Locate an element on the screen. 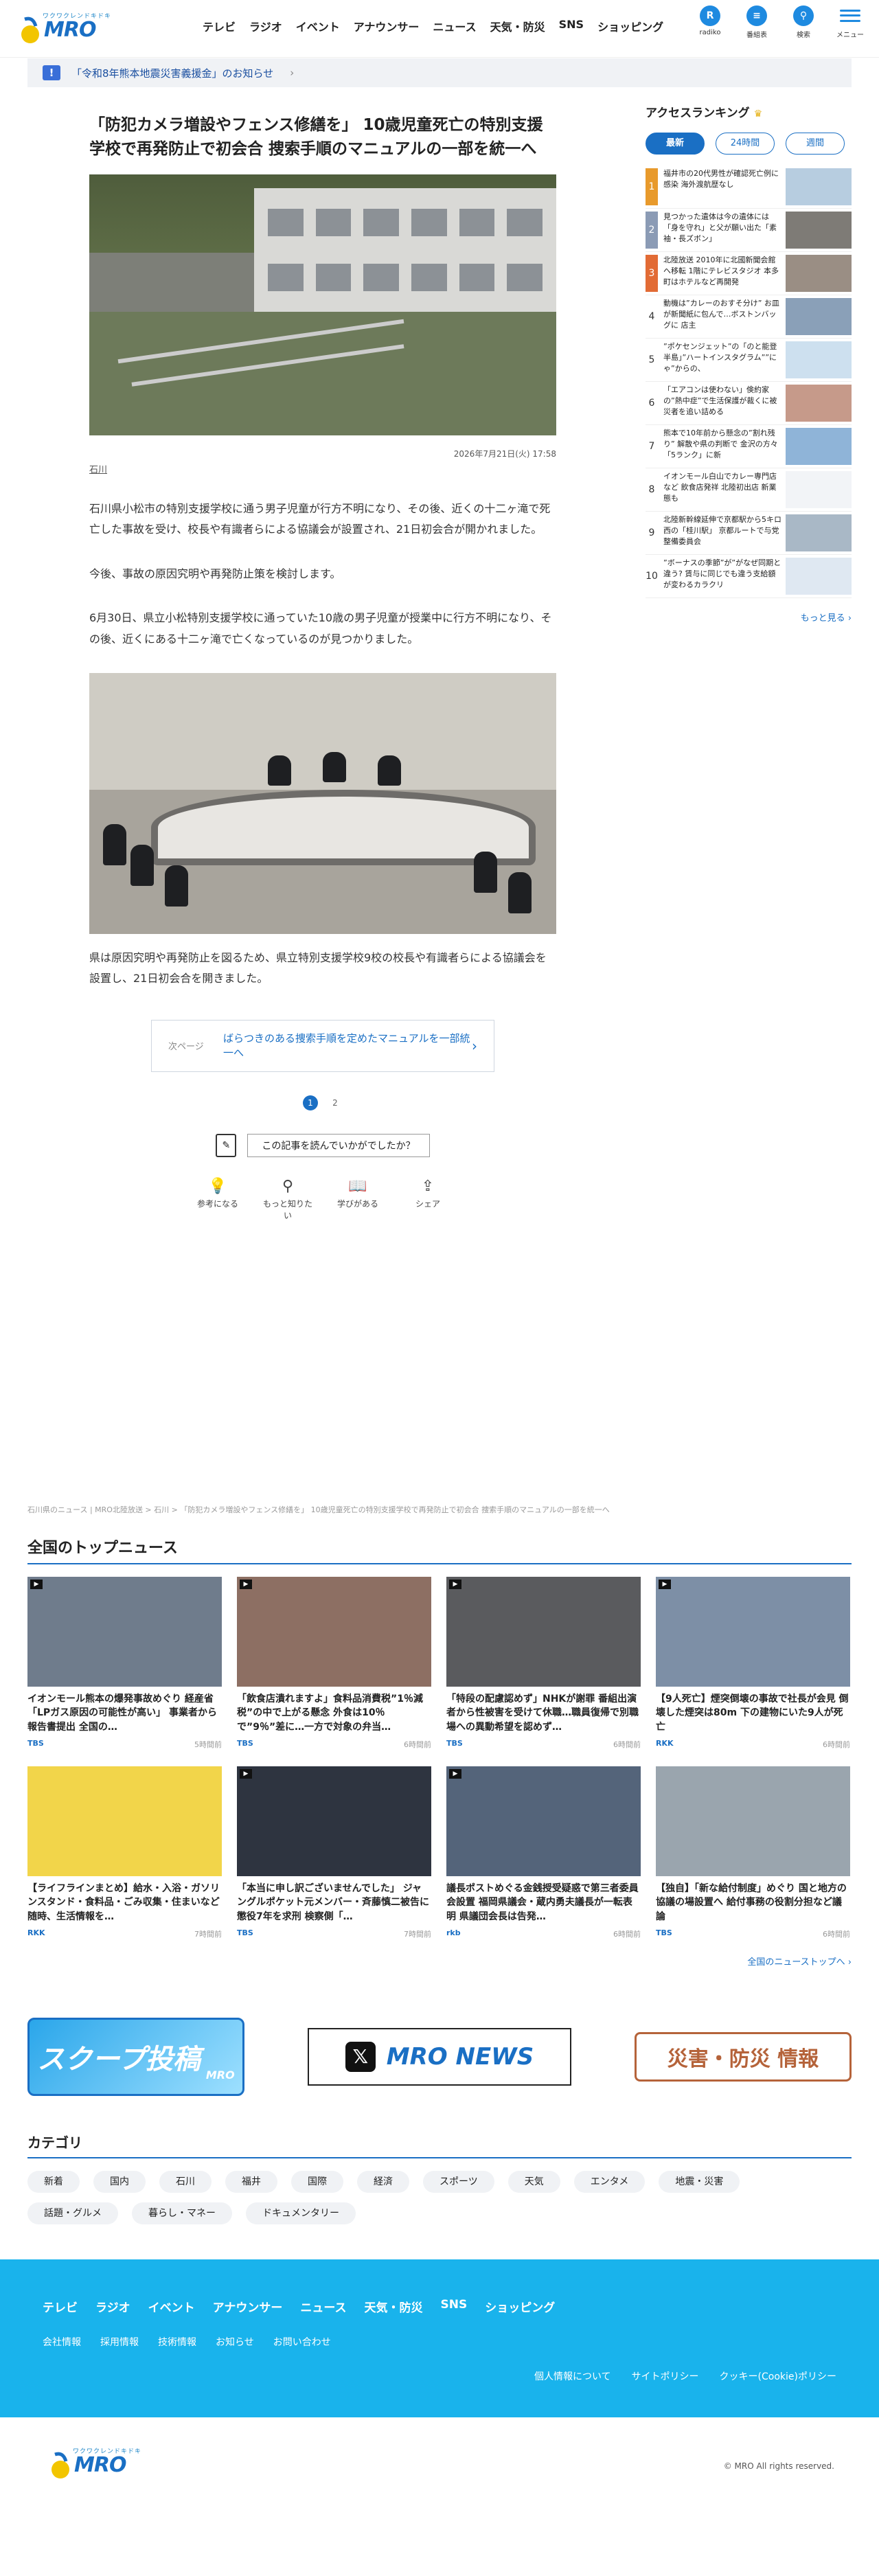 Image resolution: width=879 pixels, height=2576 pixels. footer-nav-sns: SNS is located at coordinates (455, 2306).